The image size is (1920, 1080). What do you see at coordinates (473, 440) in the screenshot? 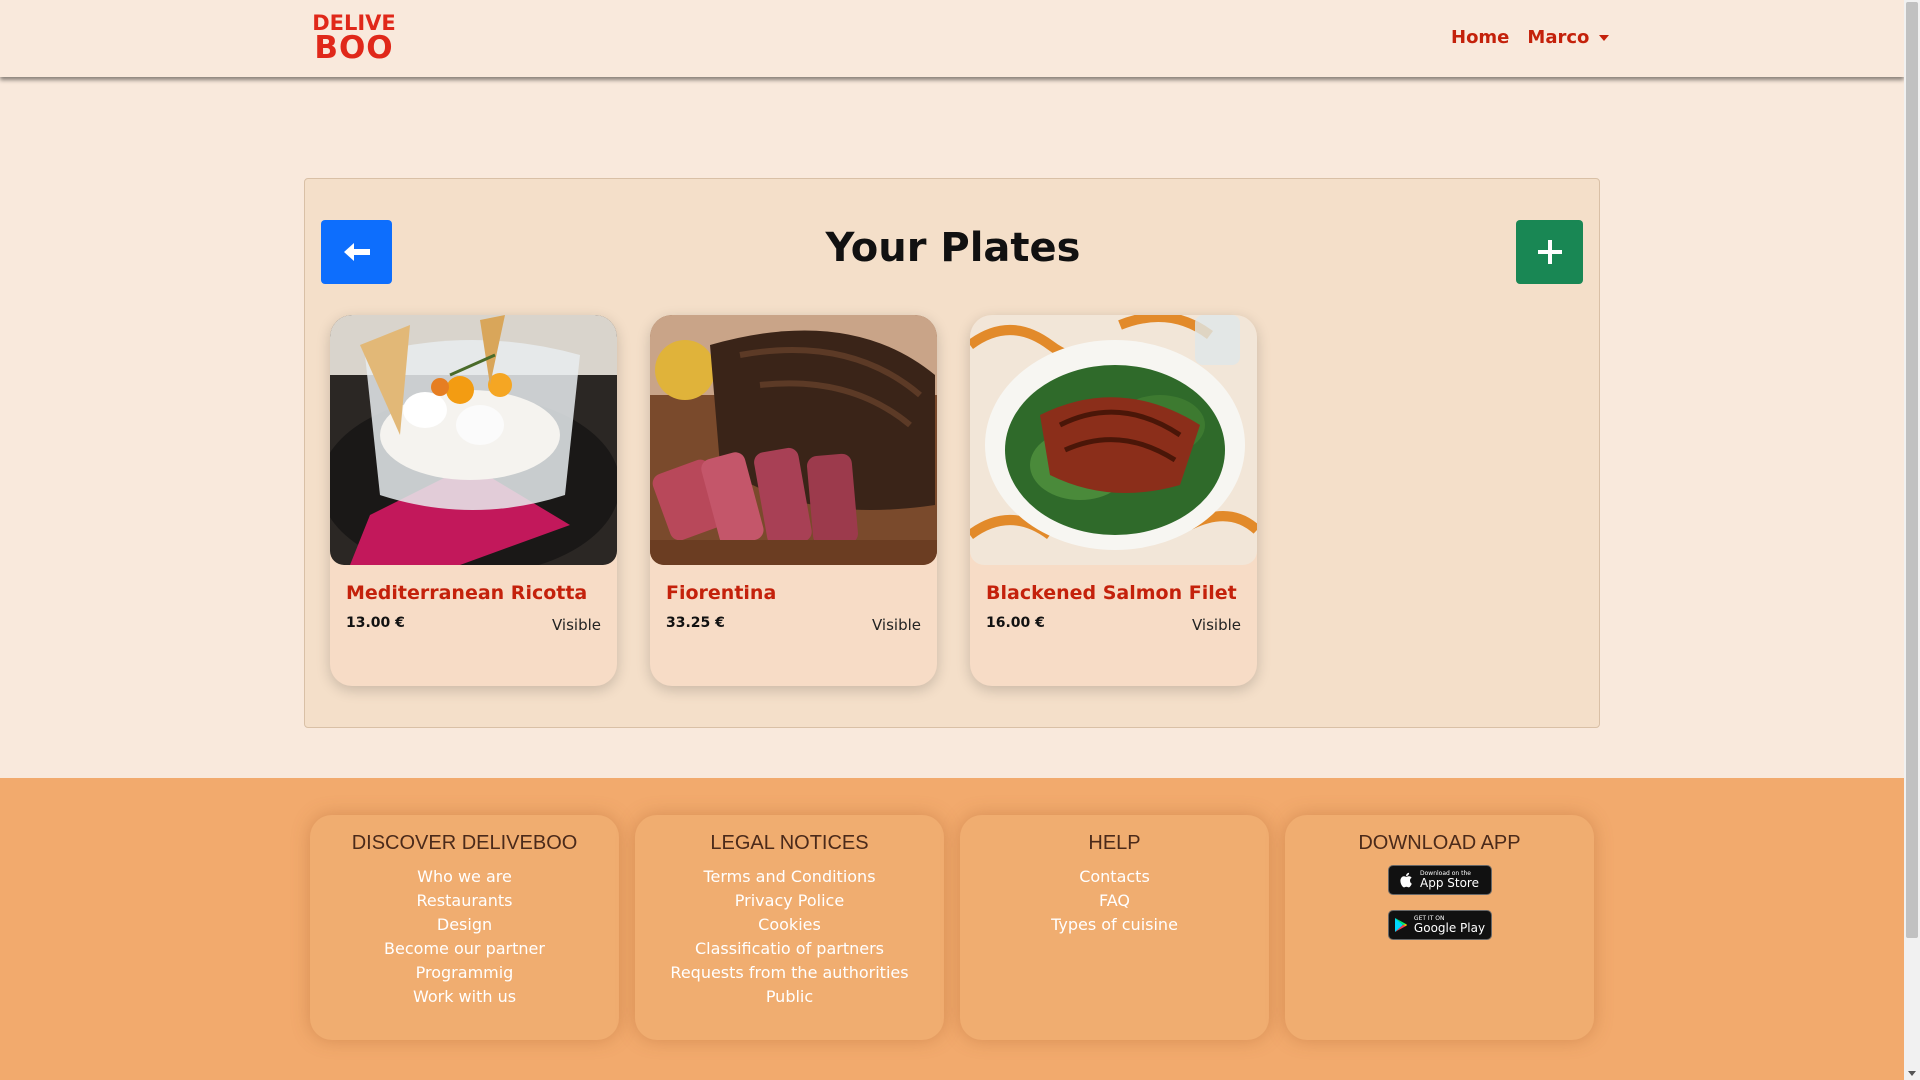
I see `plate-image-ricotta` at bounding box center [473, 440].